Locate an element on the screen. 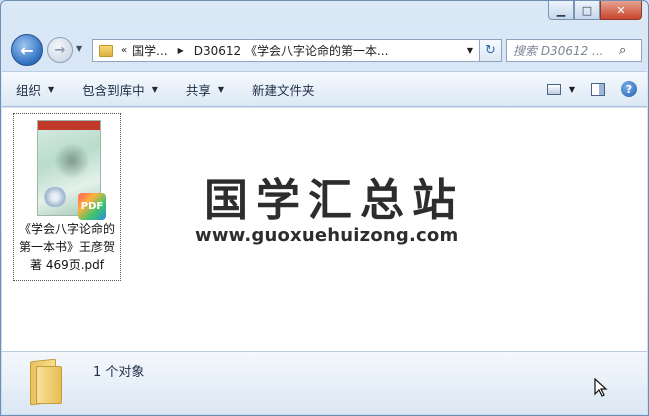  back-button: ← is located at coordinates (27, 50).